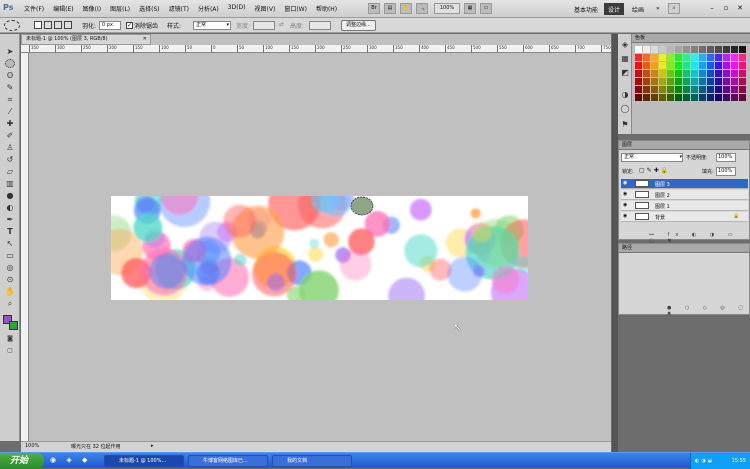 This screenshot has width=750, height=469. What do you see at coordinates (422, 8) in the screenshot?
I see `zoom-view-icon: 🔍` at bounding box center [422, 8].